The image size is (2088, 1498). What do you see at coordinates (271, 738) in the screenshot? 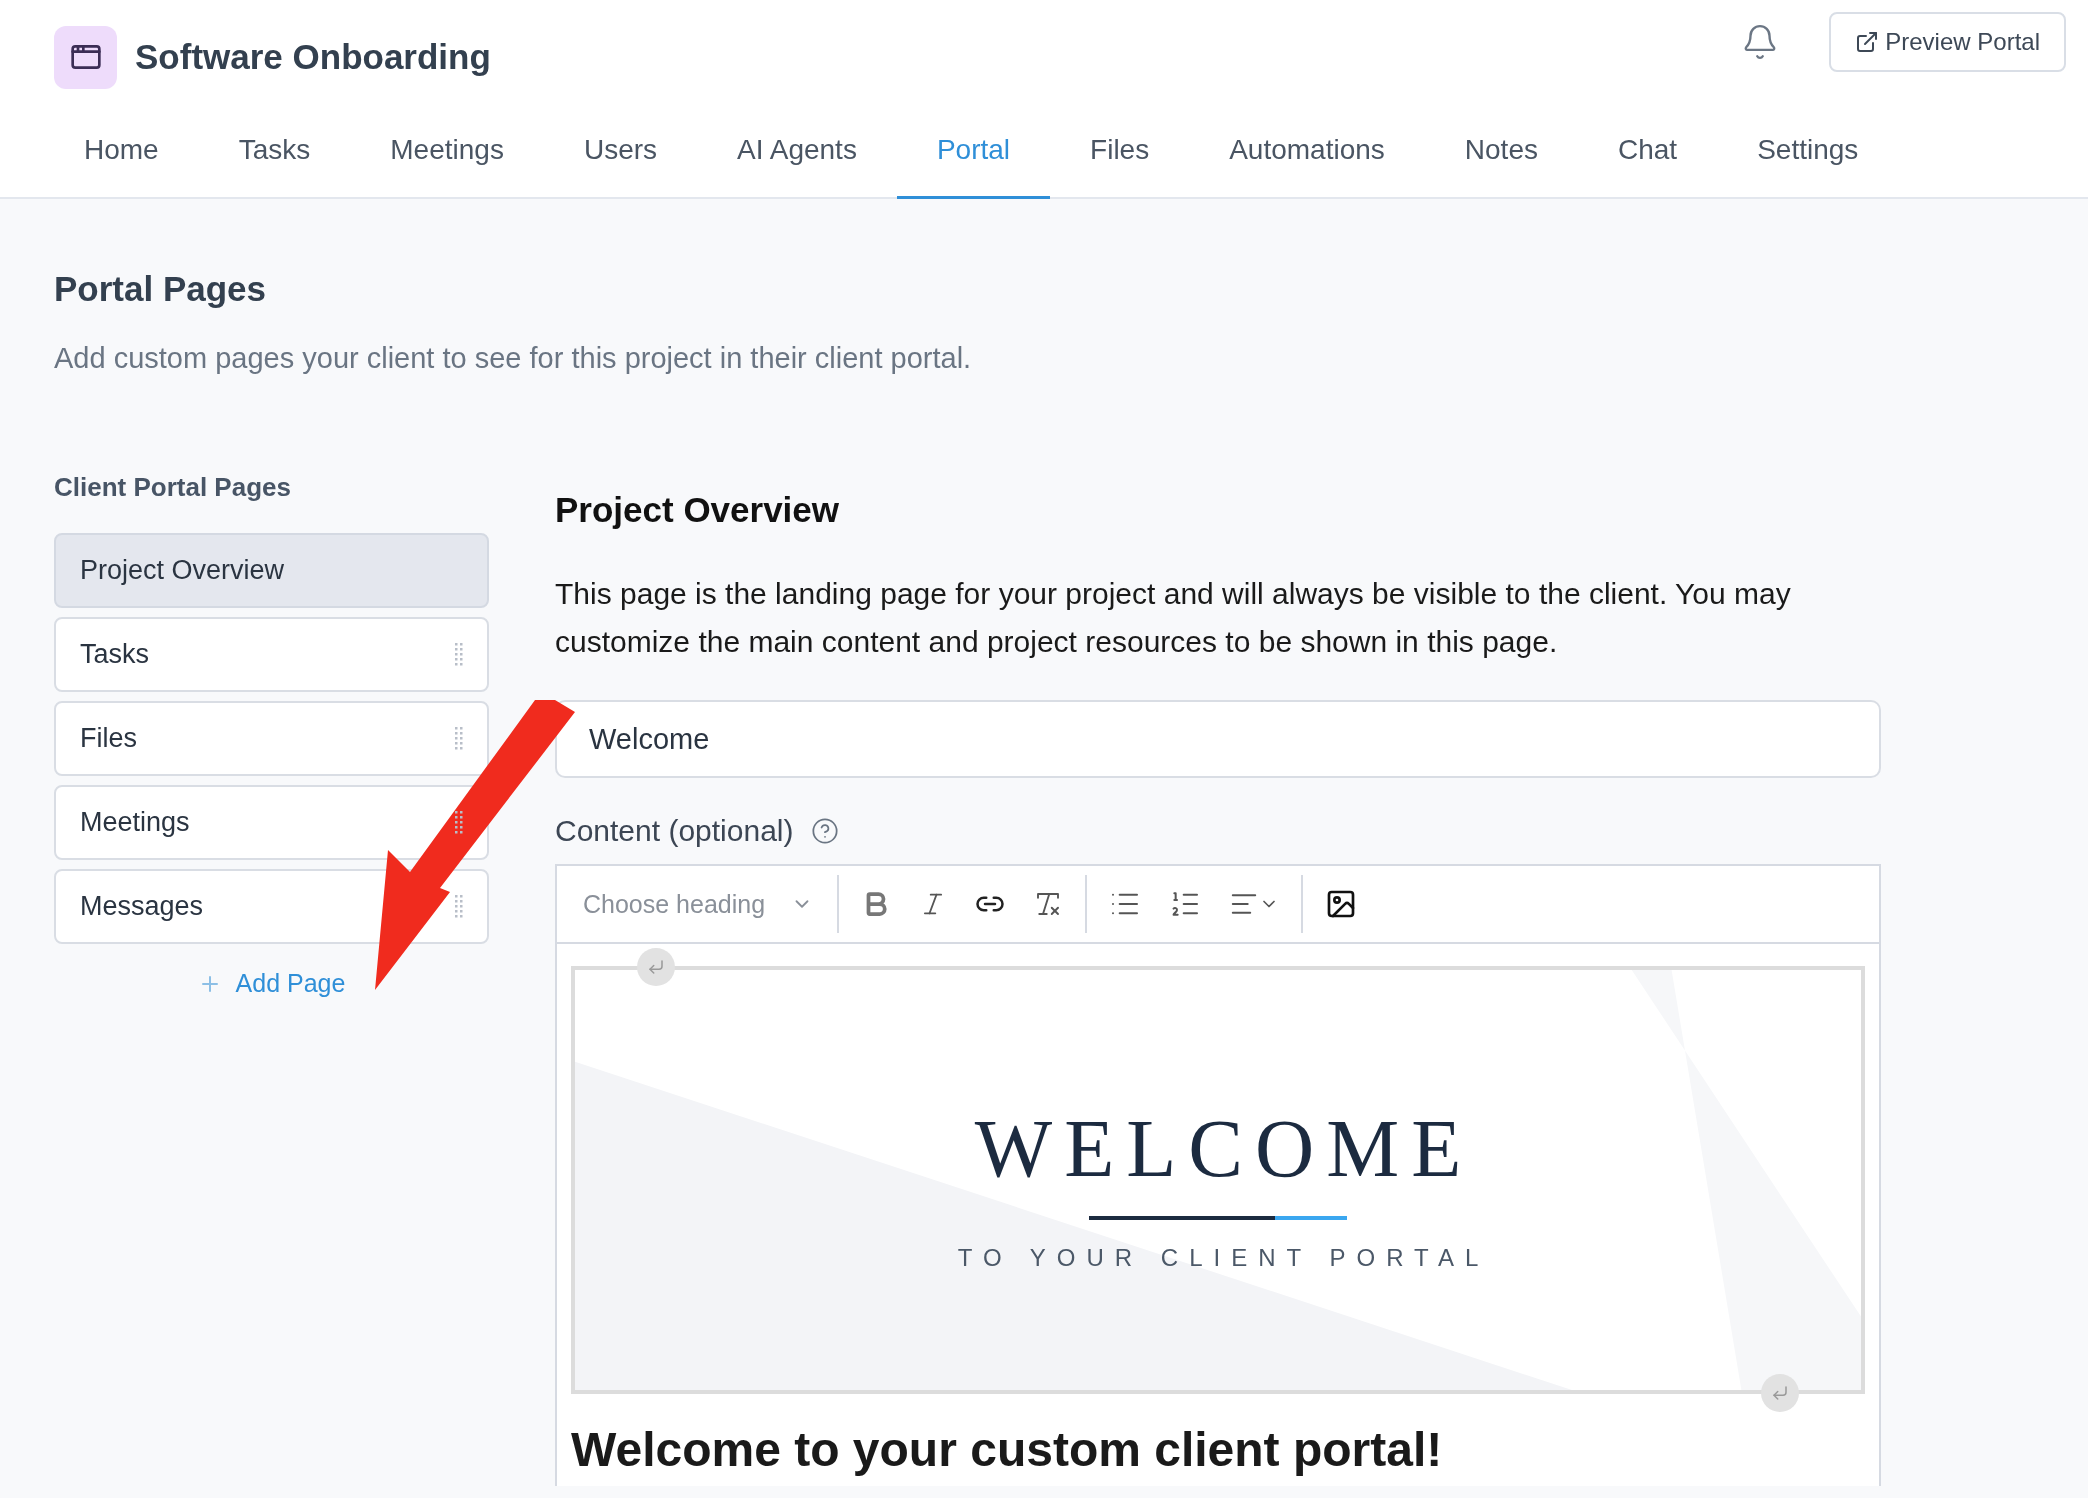
I see `page-list-item: Files` at bounding box center [271, 738].